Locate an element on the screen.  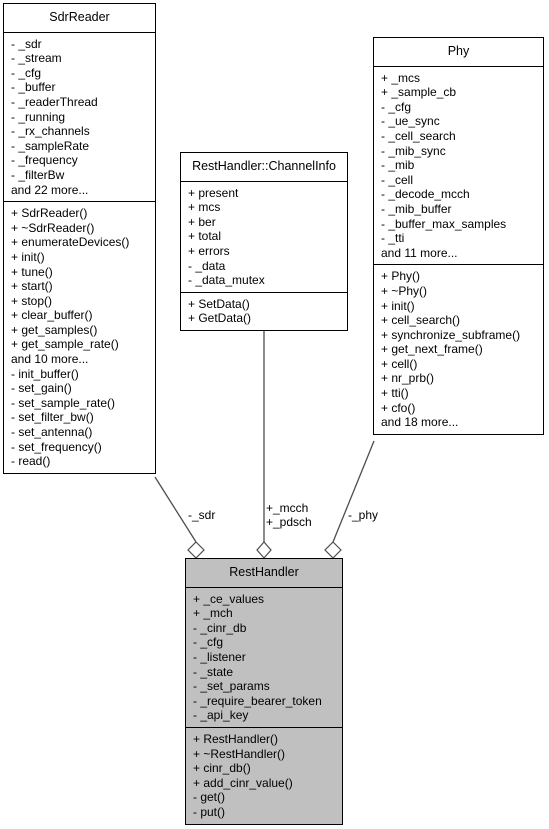
method-row: - set_gain() is located at coordinates (41, 388).